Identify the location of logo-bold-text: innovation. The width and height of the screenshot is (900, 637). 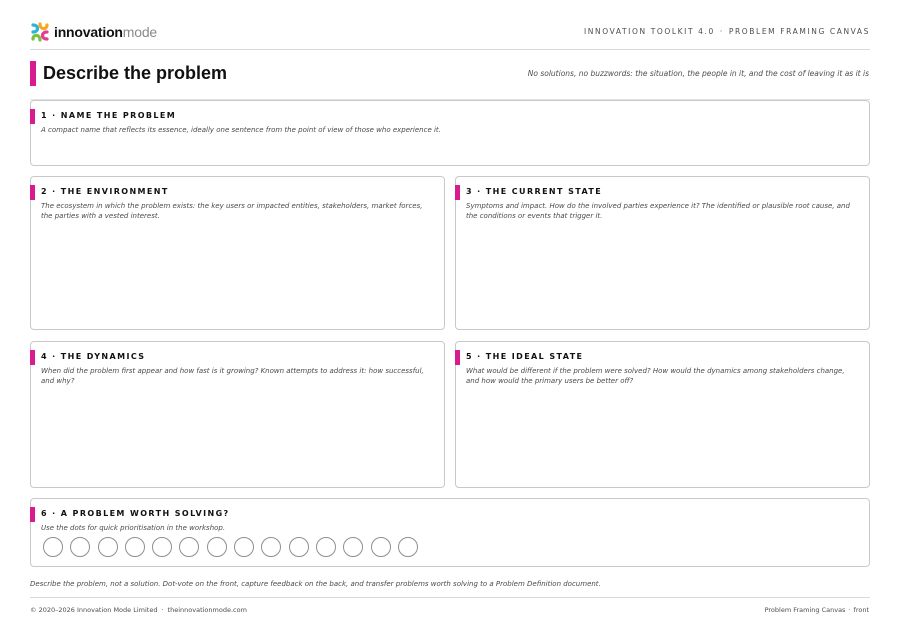
(88, 32).